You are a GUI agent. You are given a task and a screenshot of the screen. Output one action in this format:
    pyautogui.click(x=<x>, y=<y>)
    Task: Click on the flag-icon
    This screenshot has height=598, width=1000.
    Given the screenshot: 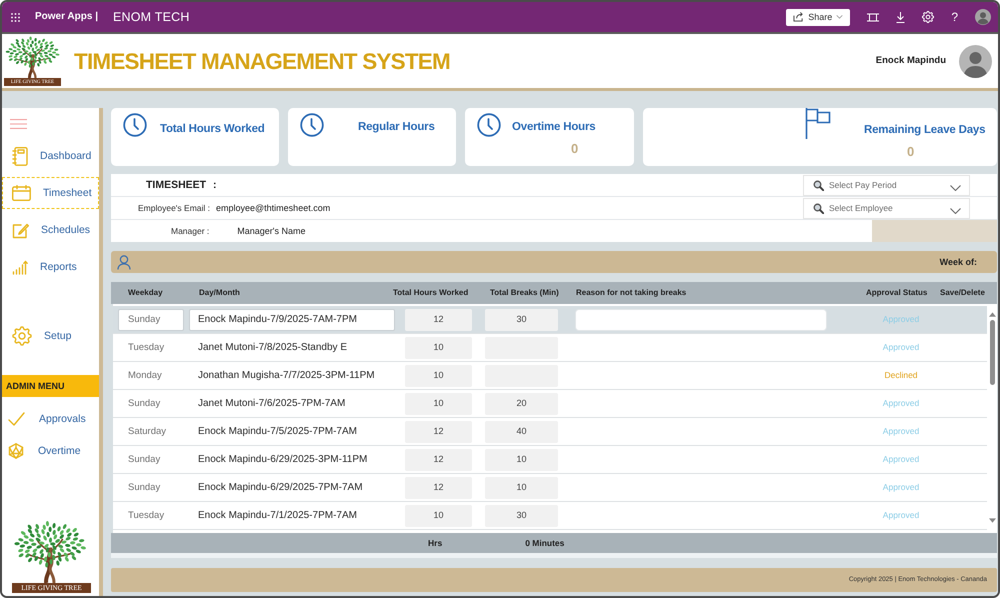 What is the action you would take?
    pyautogui.click(x=818, y=123)
    